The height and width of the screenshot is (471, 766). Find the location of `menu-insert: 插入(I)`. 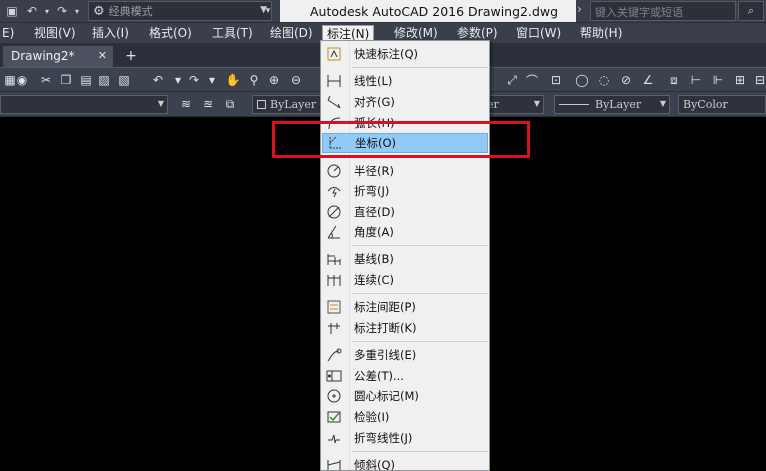

menu-insert: 插入(I) is located at coordinates (110, 33).